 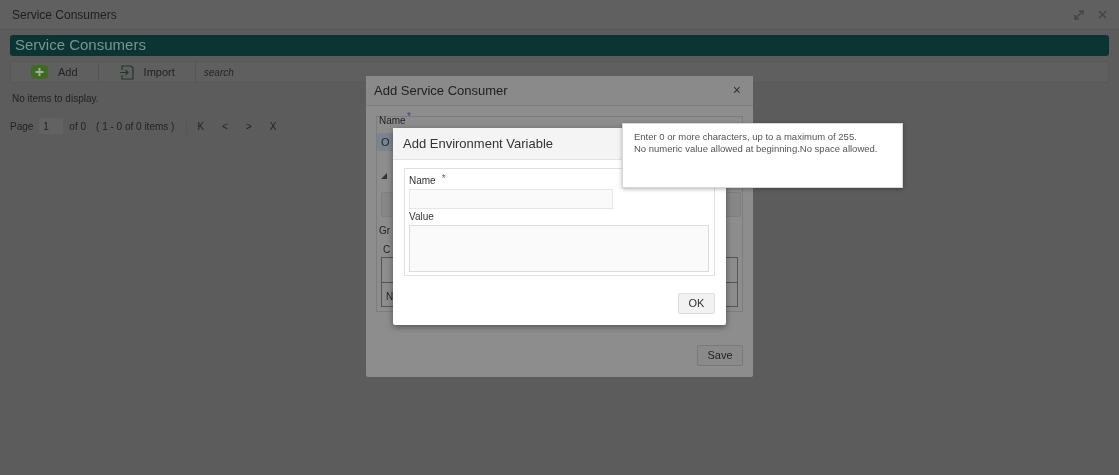 What do you see at coordinates (390, 296) in the screenshot?
I see `table-cell: N` at bounding box center [390, 296].